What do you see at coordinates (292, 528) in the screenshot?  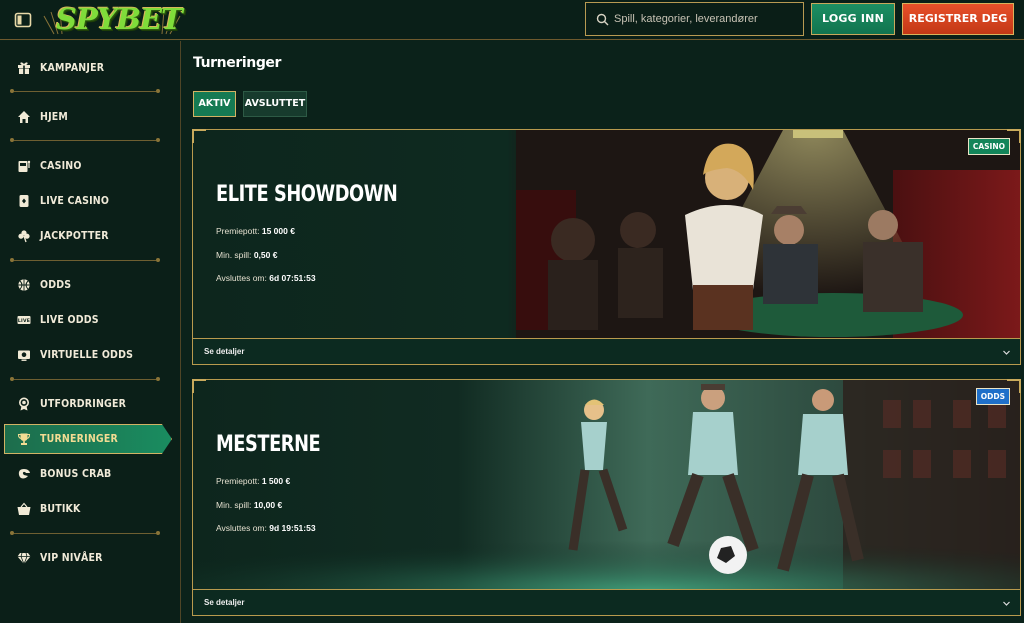 I see `ends-in-value: 9d 19:51:53` at bounding box center [292, 528].